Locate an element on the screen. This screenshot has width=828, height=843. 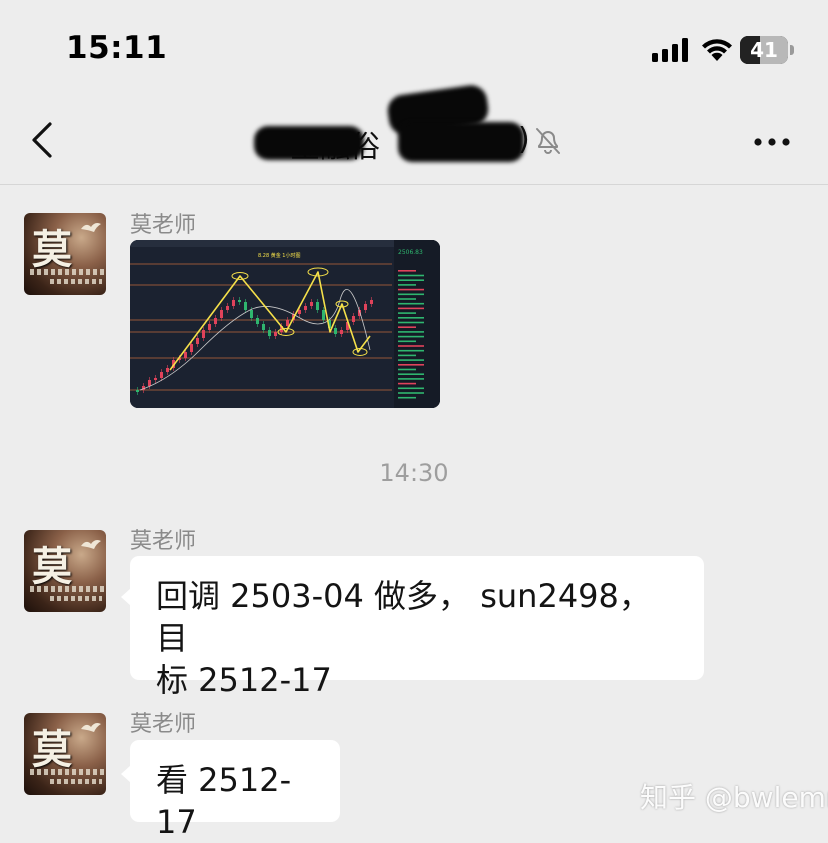
chart-image-thumbnail: 2506.83 8.28 黄金 1小时图 is located at coordinates (285, 324).